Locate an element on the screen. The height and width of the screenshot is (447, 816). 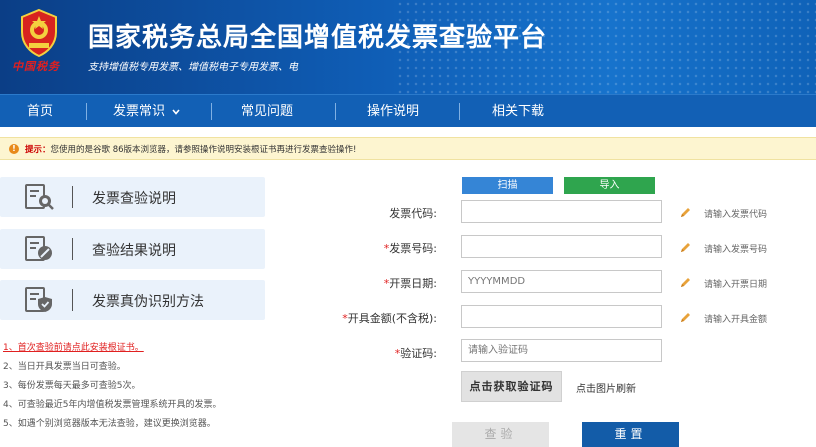
side-item-label: 查验结果说明 is located at coordinates (134, 251).